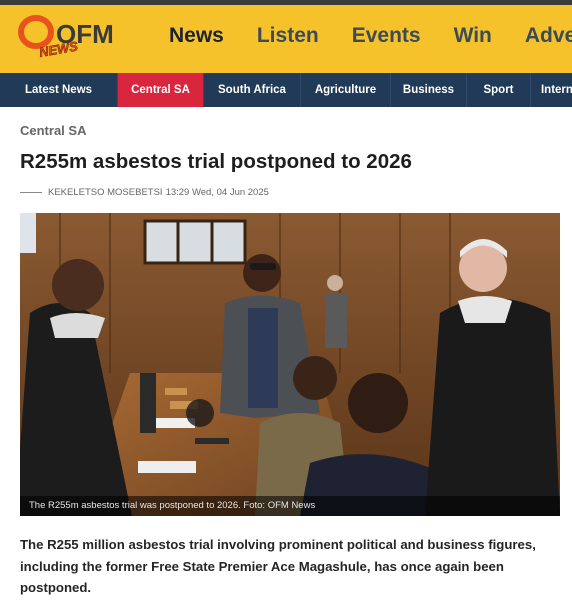 The image size is (572, 609). What do you see at coordinates (288, 36) in the screenshot?
I see `main-nav-listen: Listen` at bounding box center [288, 36].